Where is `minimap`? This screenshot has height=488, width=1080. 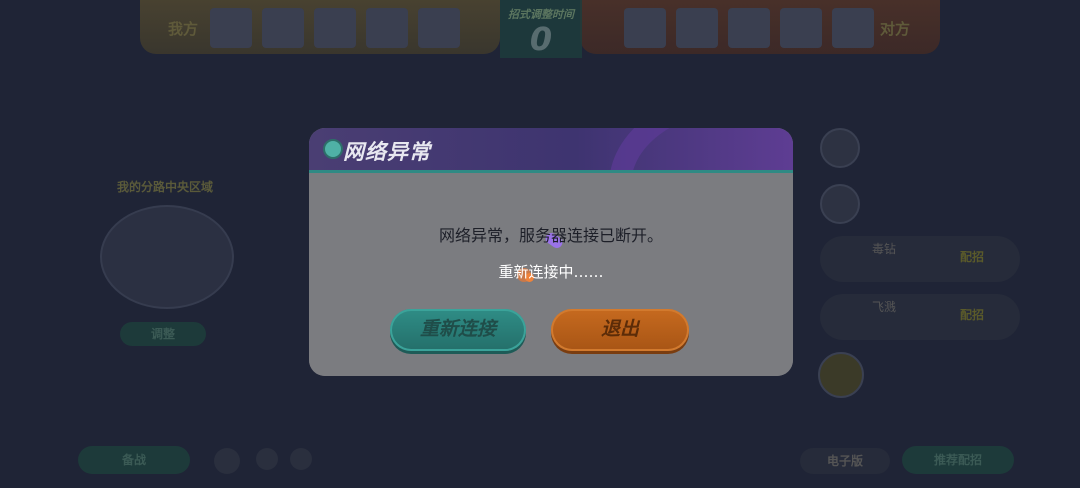
minimap is located at coordinates (167, 257).